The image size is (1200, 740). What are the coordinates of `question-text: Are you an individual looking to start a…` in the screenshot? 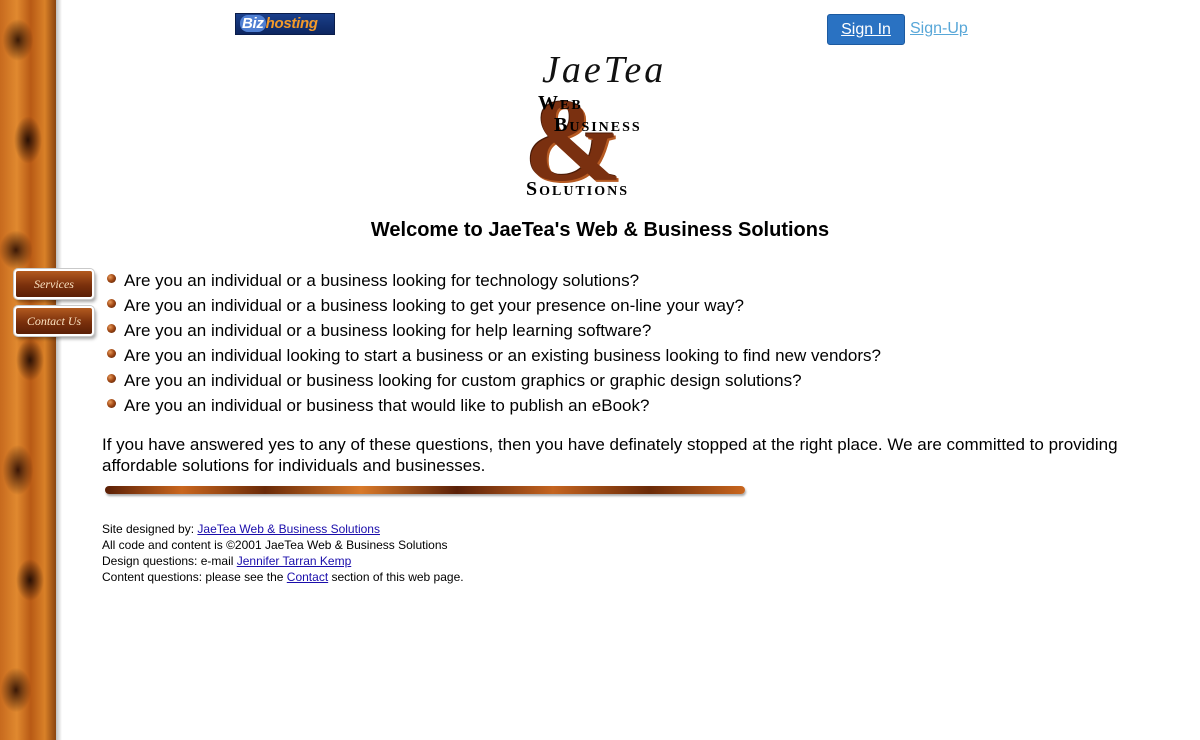 It's located at (502, 355).